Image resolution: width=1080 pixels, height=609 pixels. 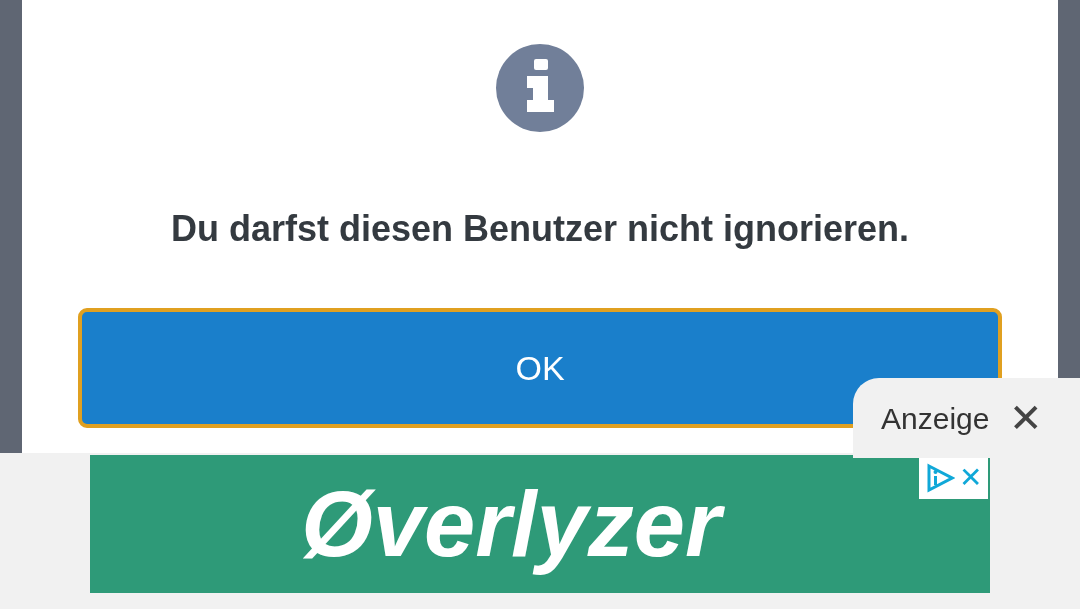 What do you see at coordinates (940, 478) in the screenshot?
I see `ad-info-icon` at bounding box center [940, 478].